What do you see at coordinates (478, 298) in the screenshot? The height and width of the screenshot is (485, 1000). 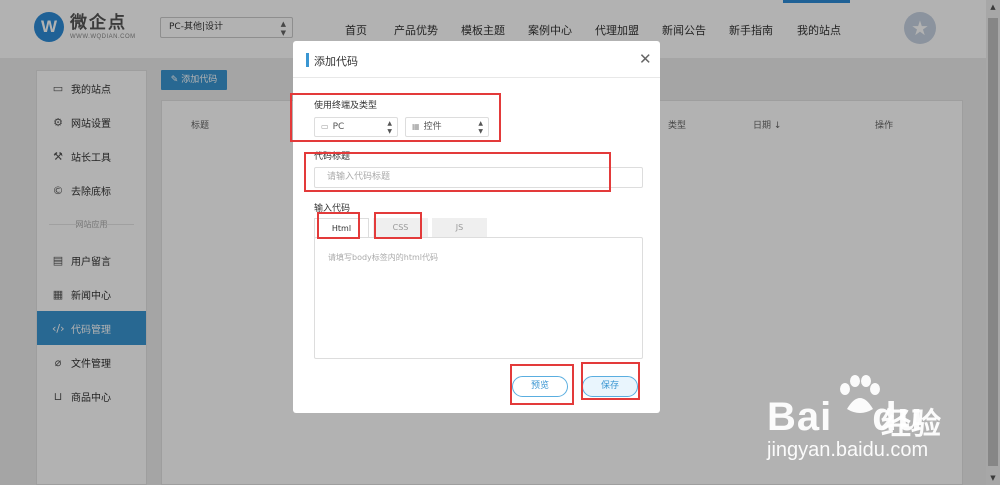 I see `code-textarea: 请填写body标签内的html代码` at bounding box center [478, 298].